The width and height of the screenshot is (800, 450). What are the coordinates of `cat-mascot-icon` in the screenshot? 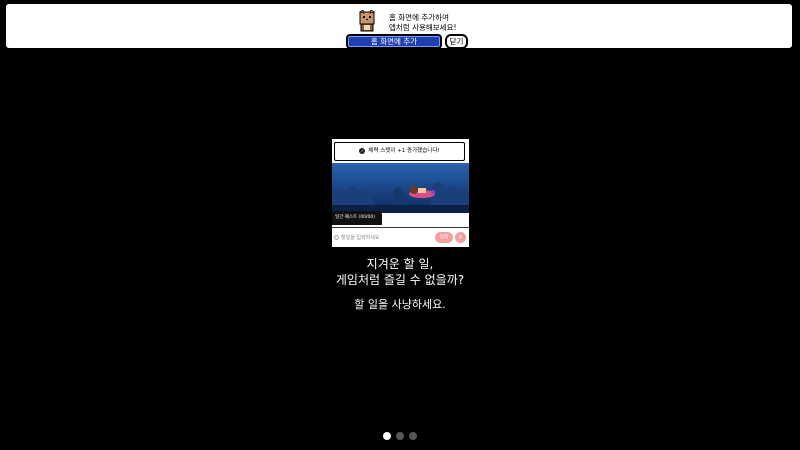 It's located at (367, 21).